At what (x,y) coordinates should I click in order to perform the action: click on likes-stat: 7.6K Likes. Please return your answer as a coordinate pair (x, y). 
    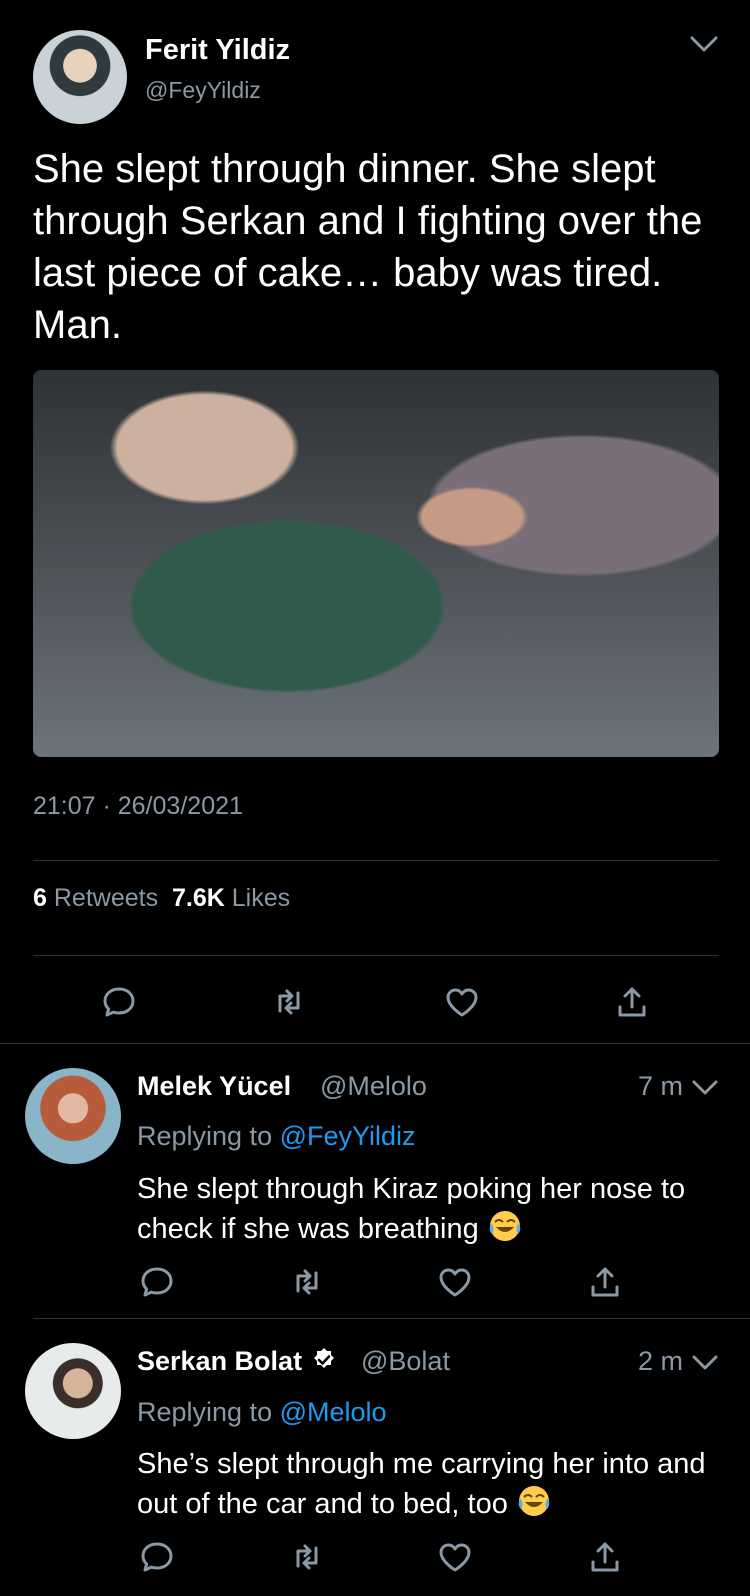
    Looking at the image, I should click on (231, 898).